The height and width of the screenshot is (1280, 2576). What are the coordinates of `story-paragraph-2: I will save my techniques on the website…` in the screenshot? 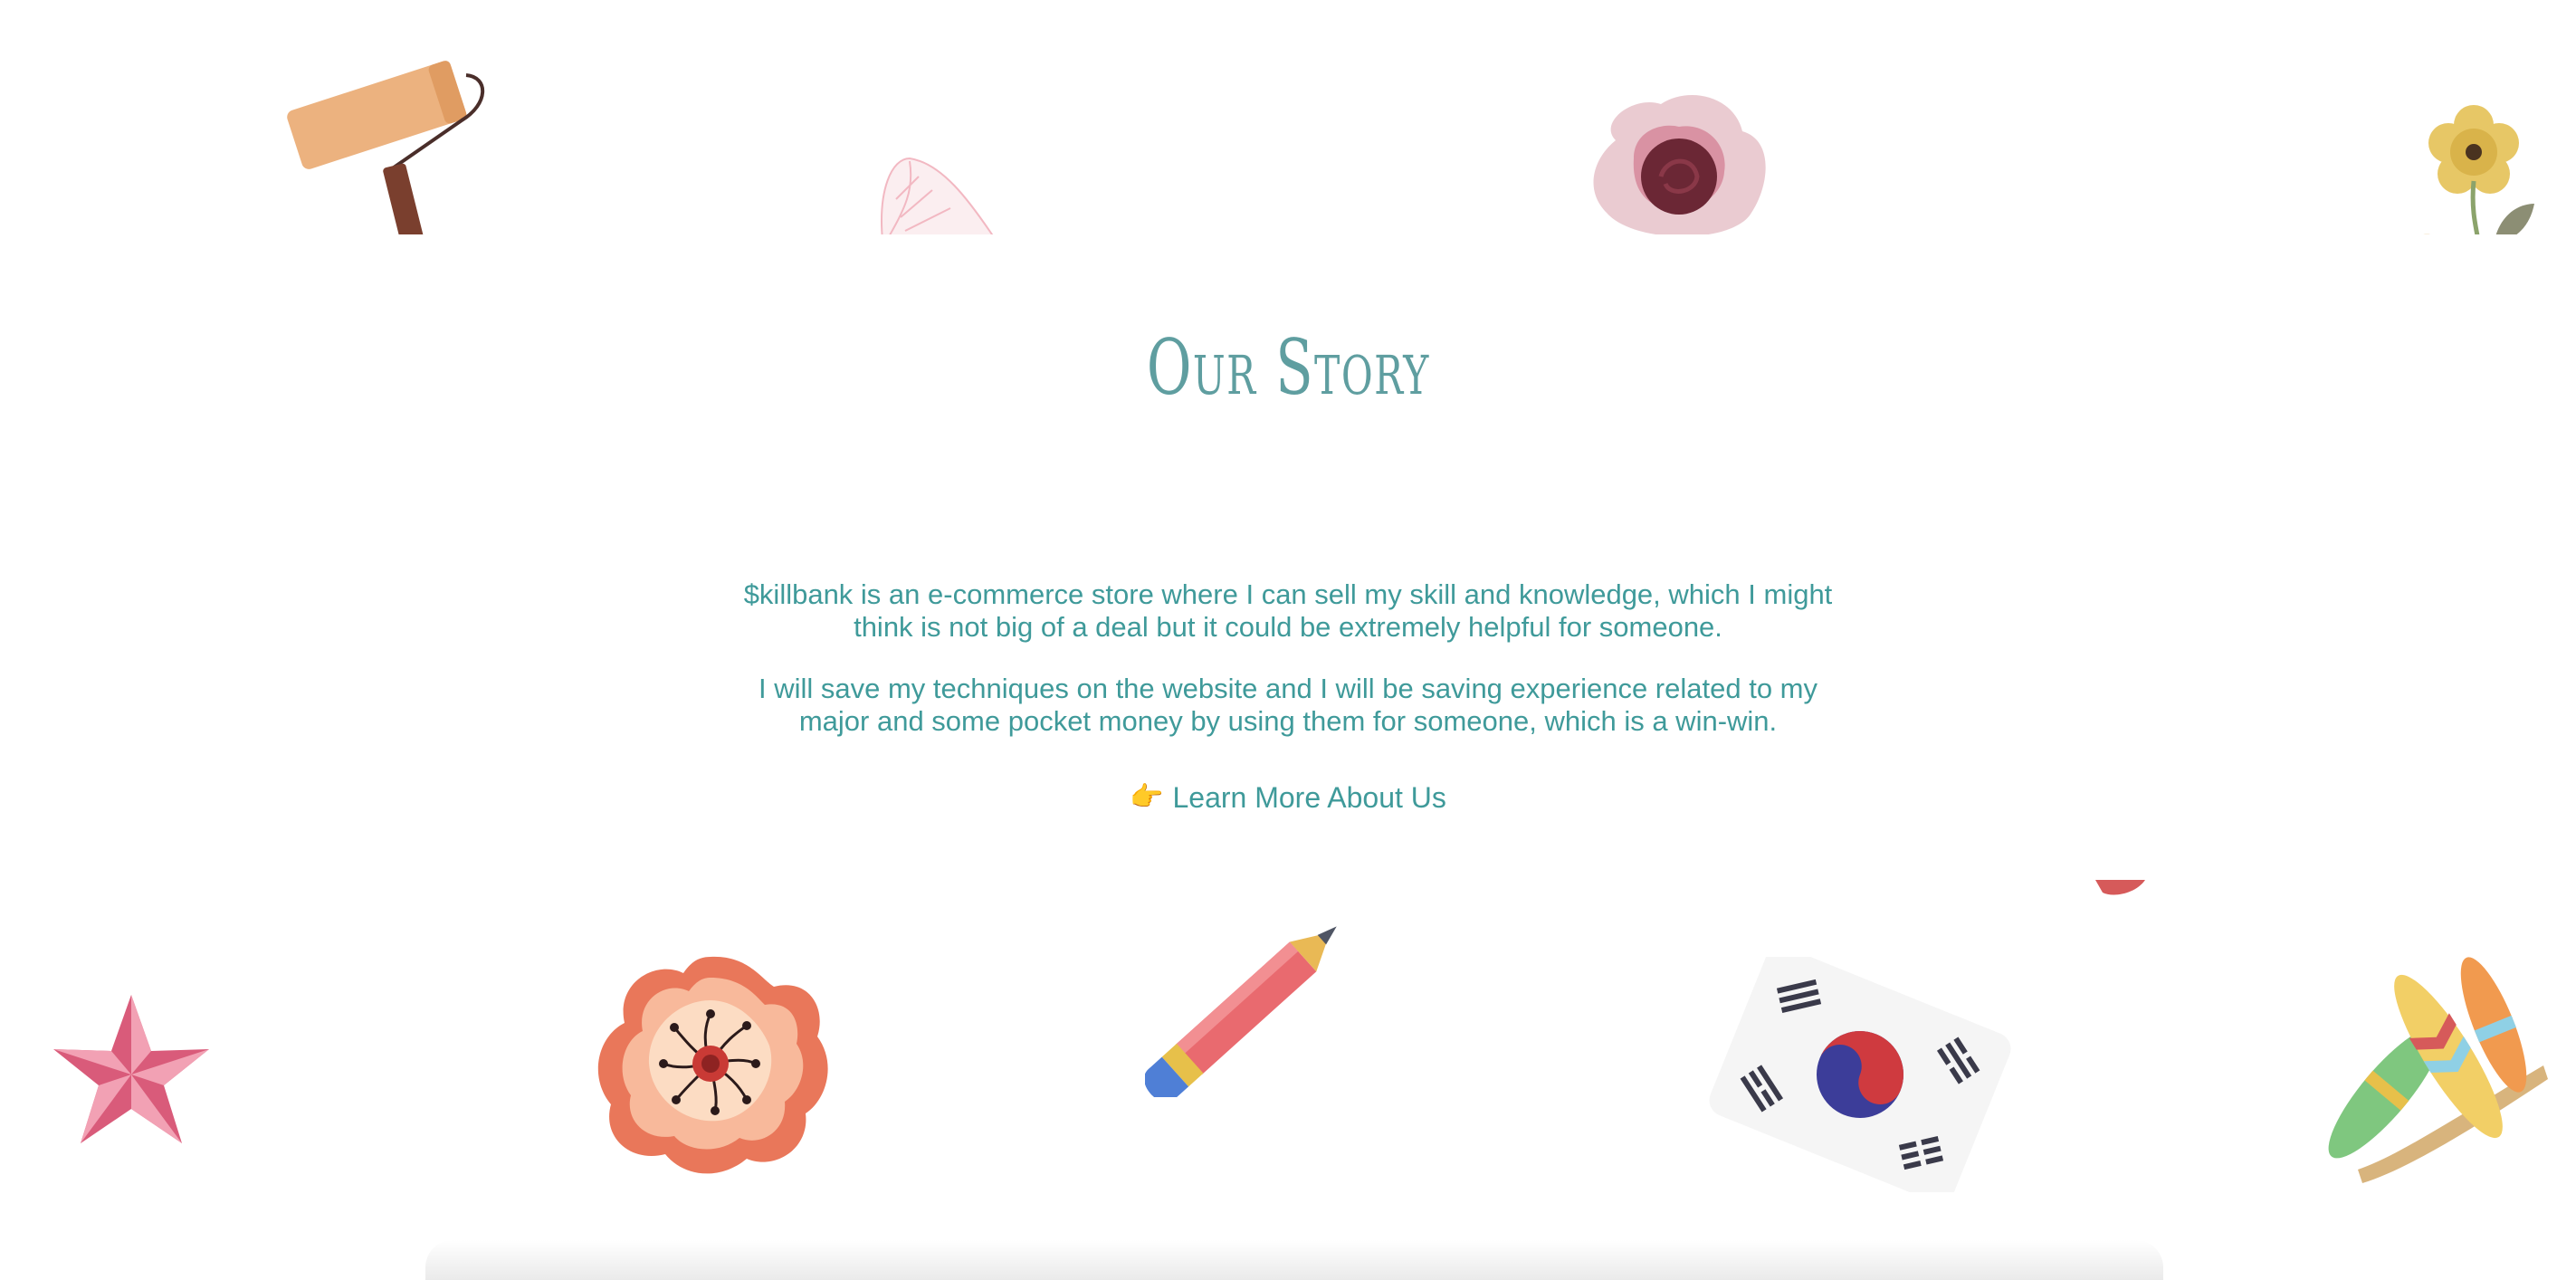 It's located at (1288, 705).